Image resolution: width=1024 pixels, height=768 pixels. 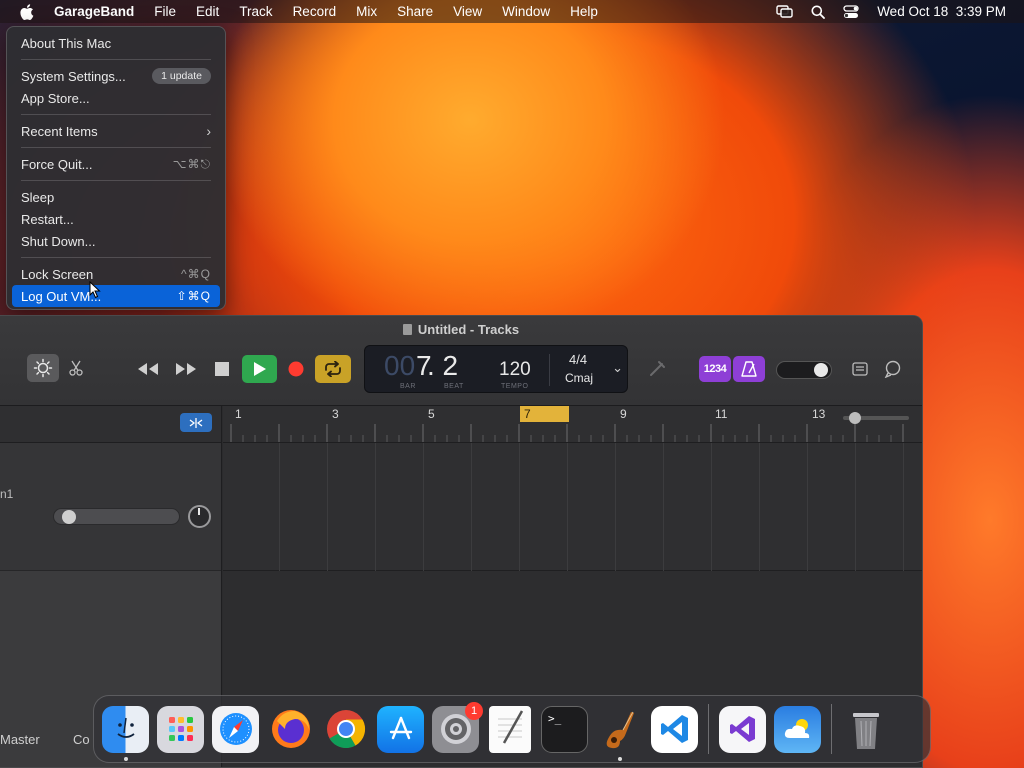 What do you see at coordinates (259, 369) in the screenshot?
I see `play-button` at bounding box center [259, 369].